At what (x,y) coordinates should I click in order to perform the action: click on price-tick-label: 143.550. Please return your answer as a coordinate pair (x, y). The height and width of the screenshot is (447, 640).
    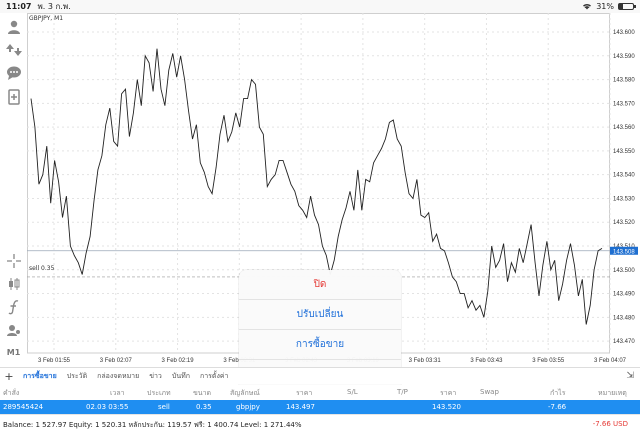
    Looking at the image, I should click on (624, 152).